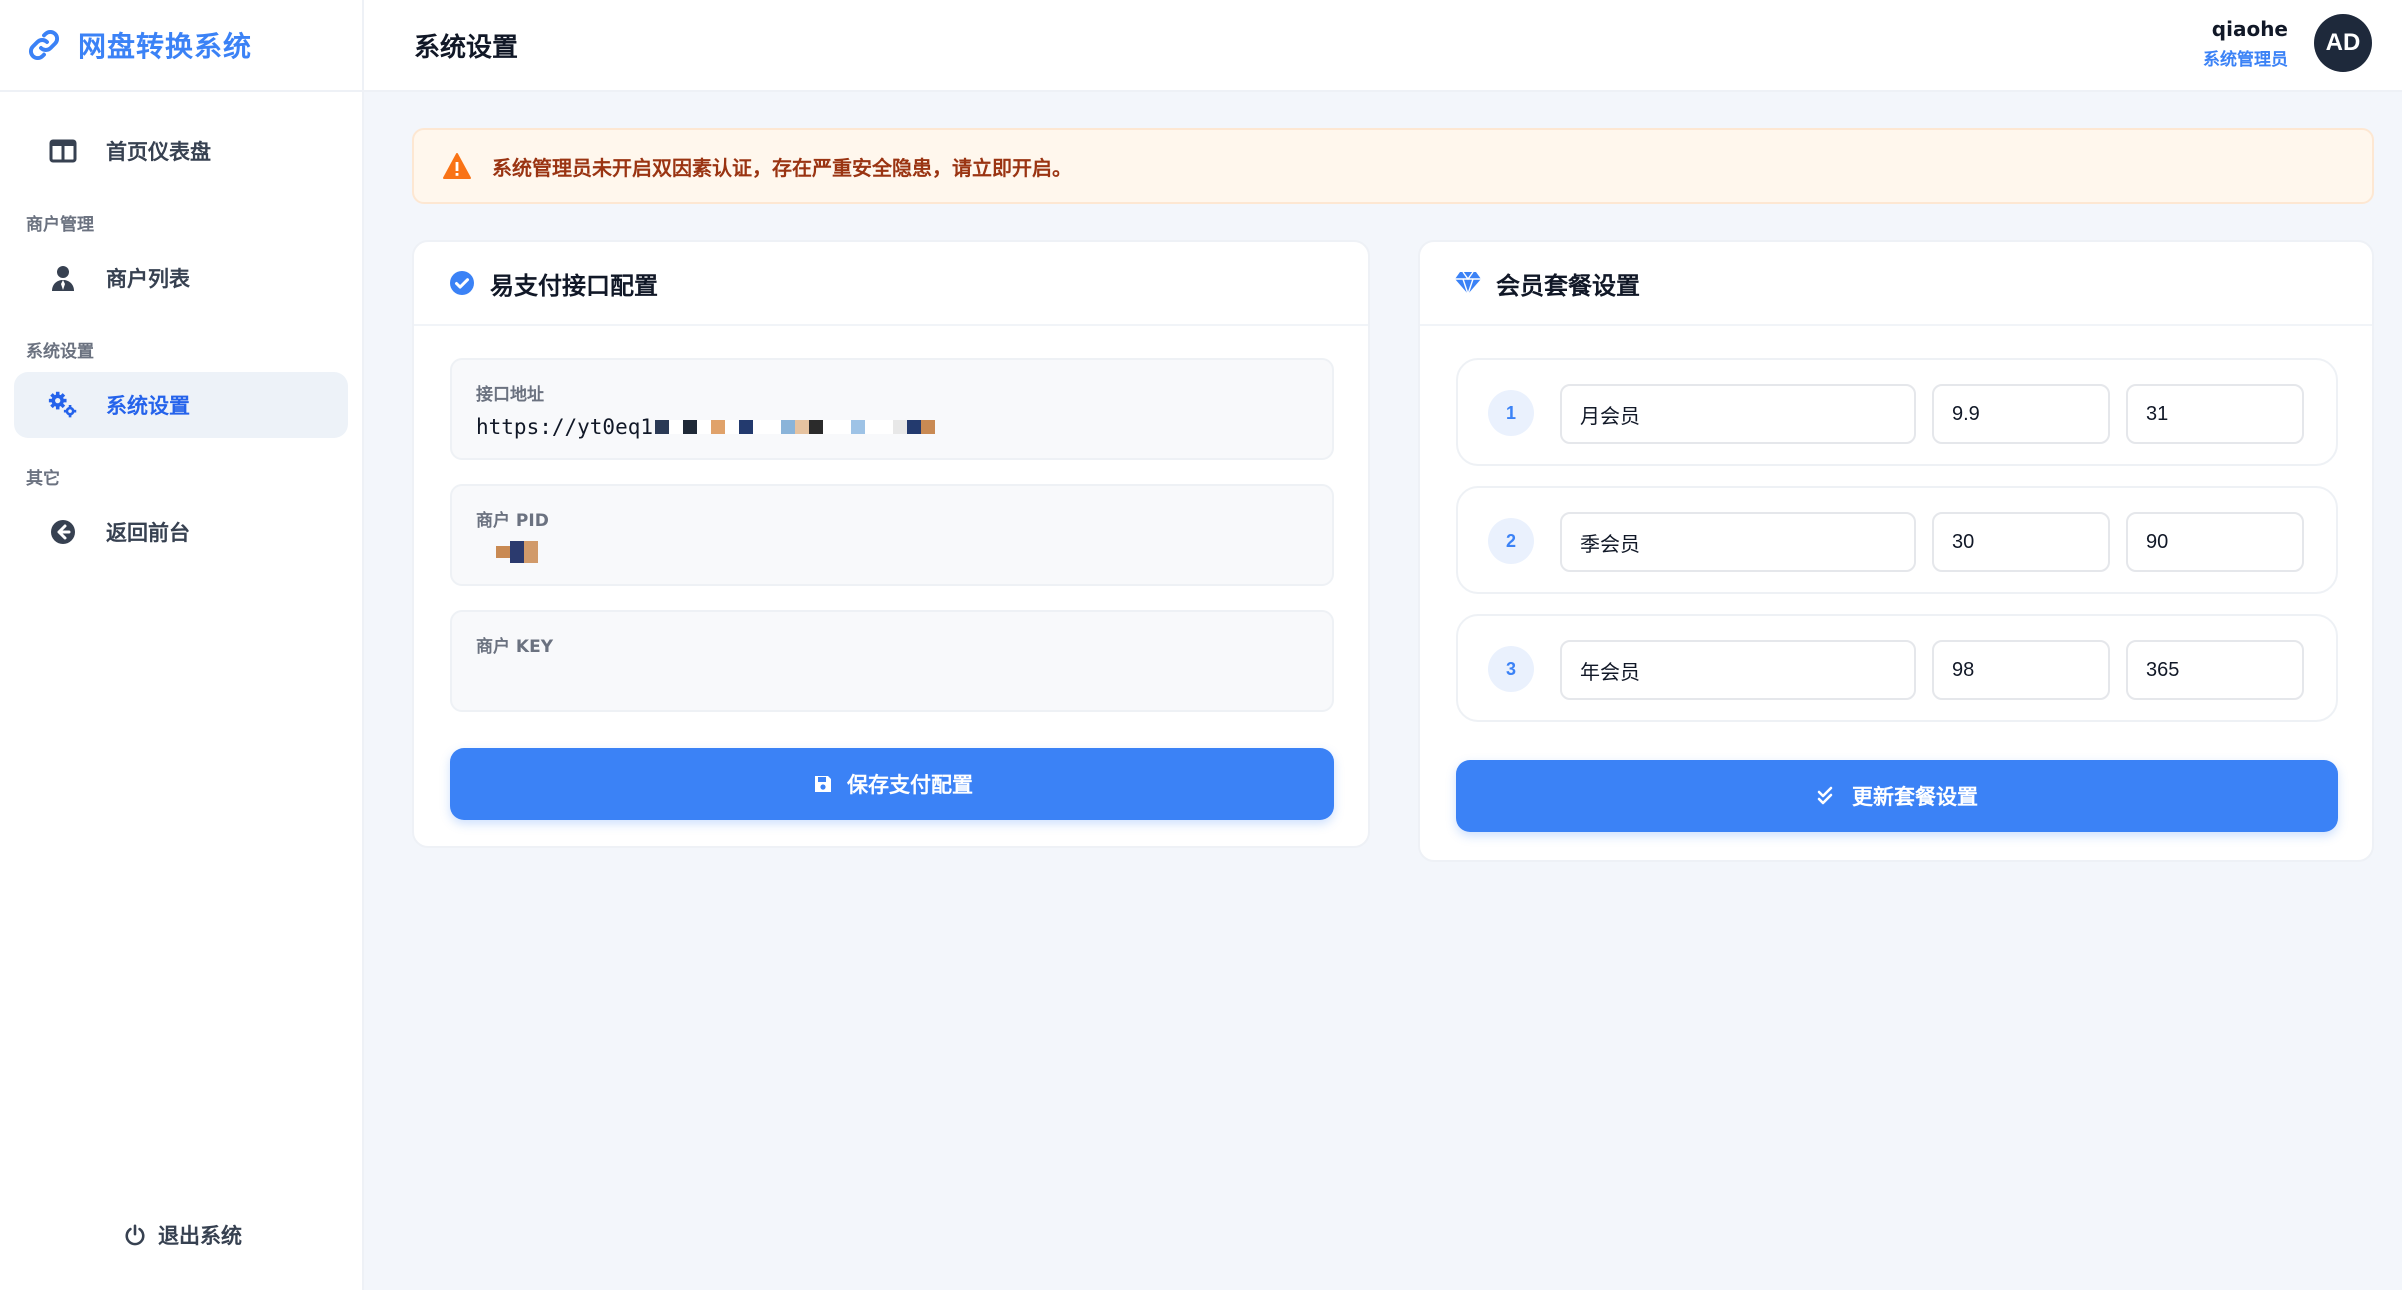 This screenshot has height=1290, width=2402. I want to click on update-plans-button: 更新套餐设置, so click(1897, 796).